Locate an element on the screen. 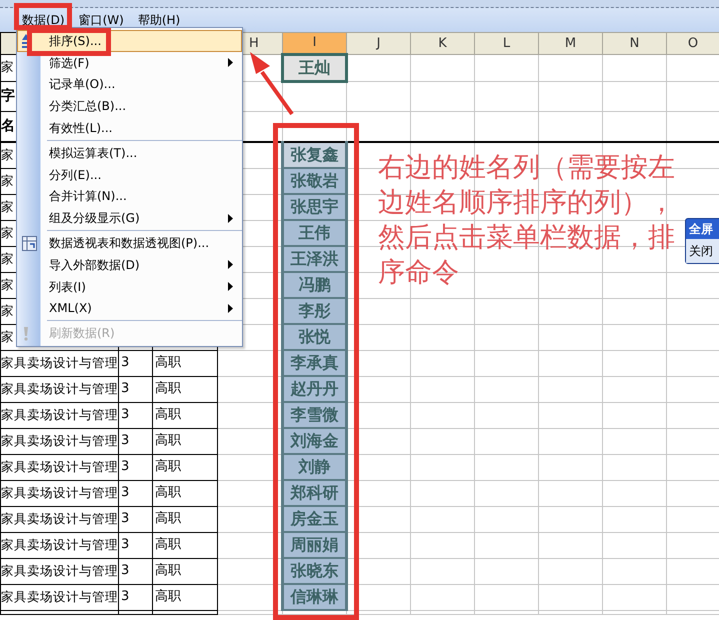  column-header: N is located at coordinates (634, 43).